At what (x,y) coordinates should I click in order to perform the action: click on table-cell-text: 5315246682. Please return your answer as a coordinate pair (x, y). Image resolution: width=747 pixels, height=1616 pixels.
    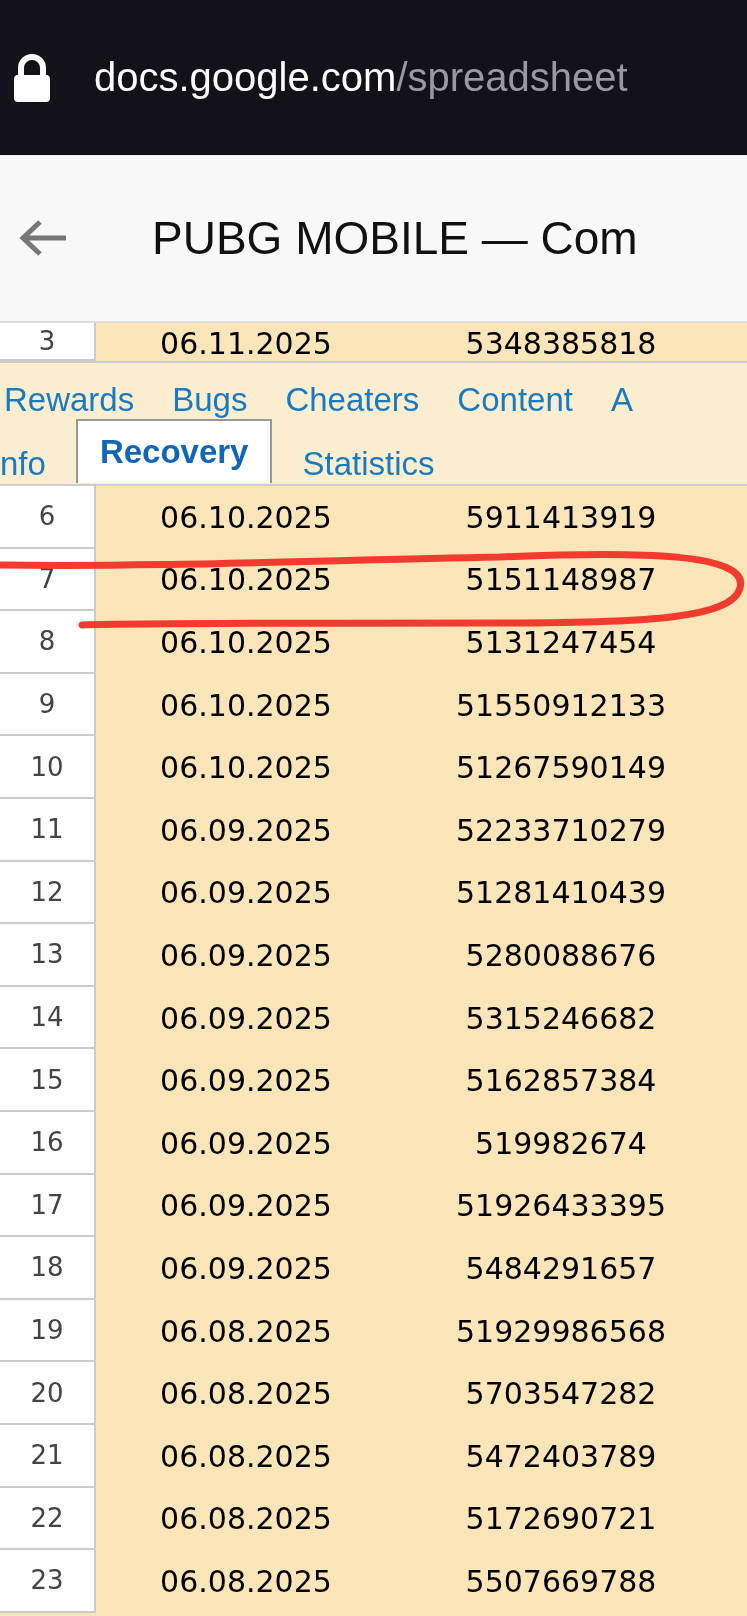
    Looking at the image, I should click on (561, 1018).